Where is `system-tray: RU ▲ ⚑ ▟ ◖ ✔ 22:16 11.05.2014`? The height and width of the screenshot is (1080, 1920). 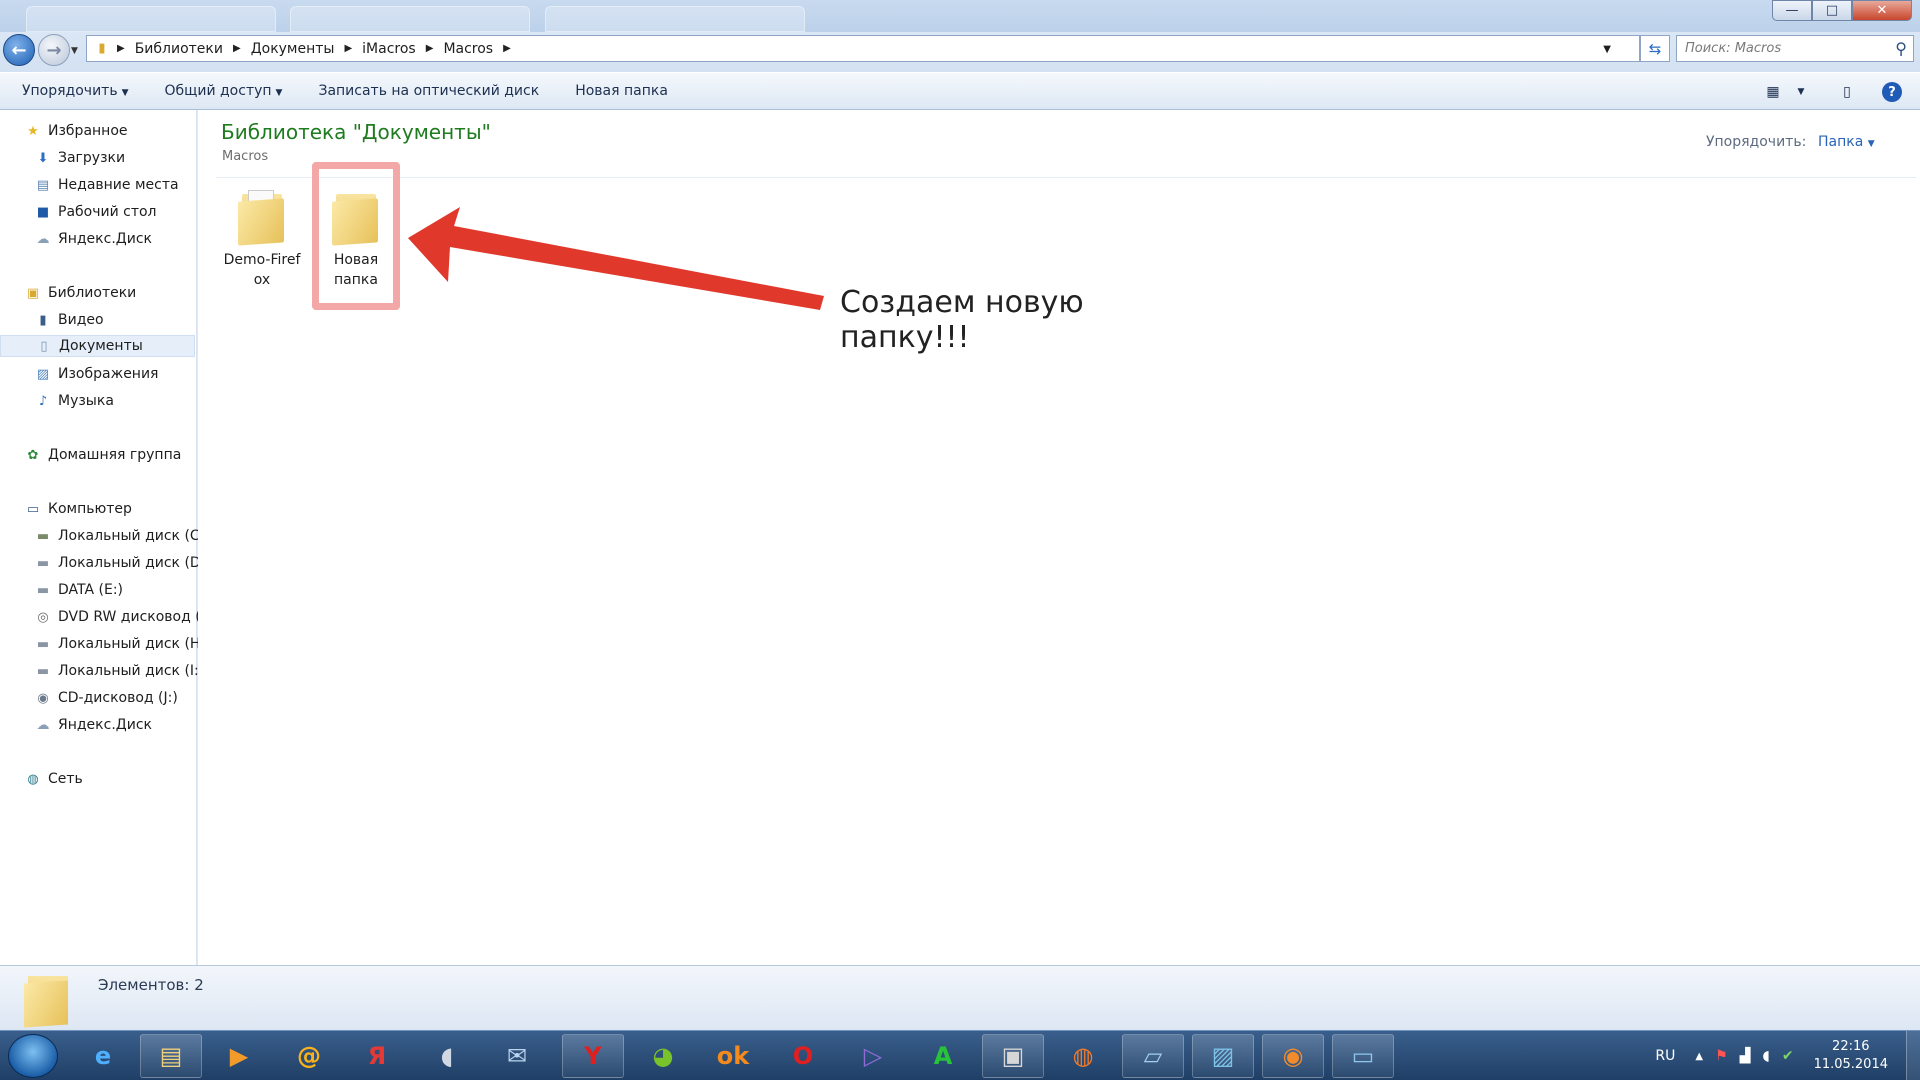
system-tray: RU ▲ ⚑ ▟ ◖ ✔ 22:16 11.05.2014 is located at coordinates (1784, 1055).